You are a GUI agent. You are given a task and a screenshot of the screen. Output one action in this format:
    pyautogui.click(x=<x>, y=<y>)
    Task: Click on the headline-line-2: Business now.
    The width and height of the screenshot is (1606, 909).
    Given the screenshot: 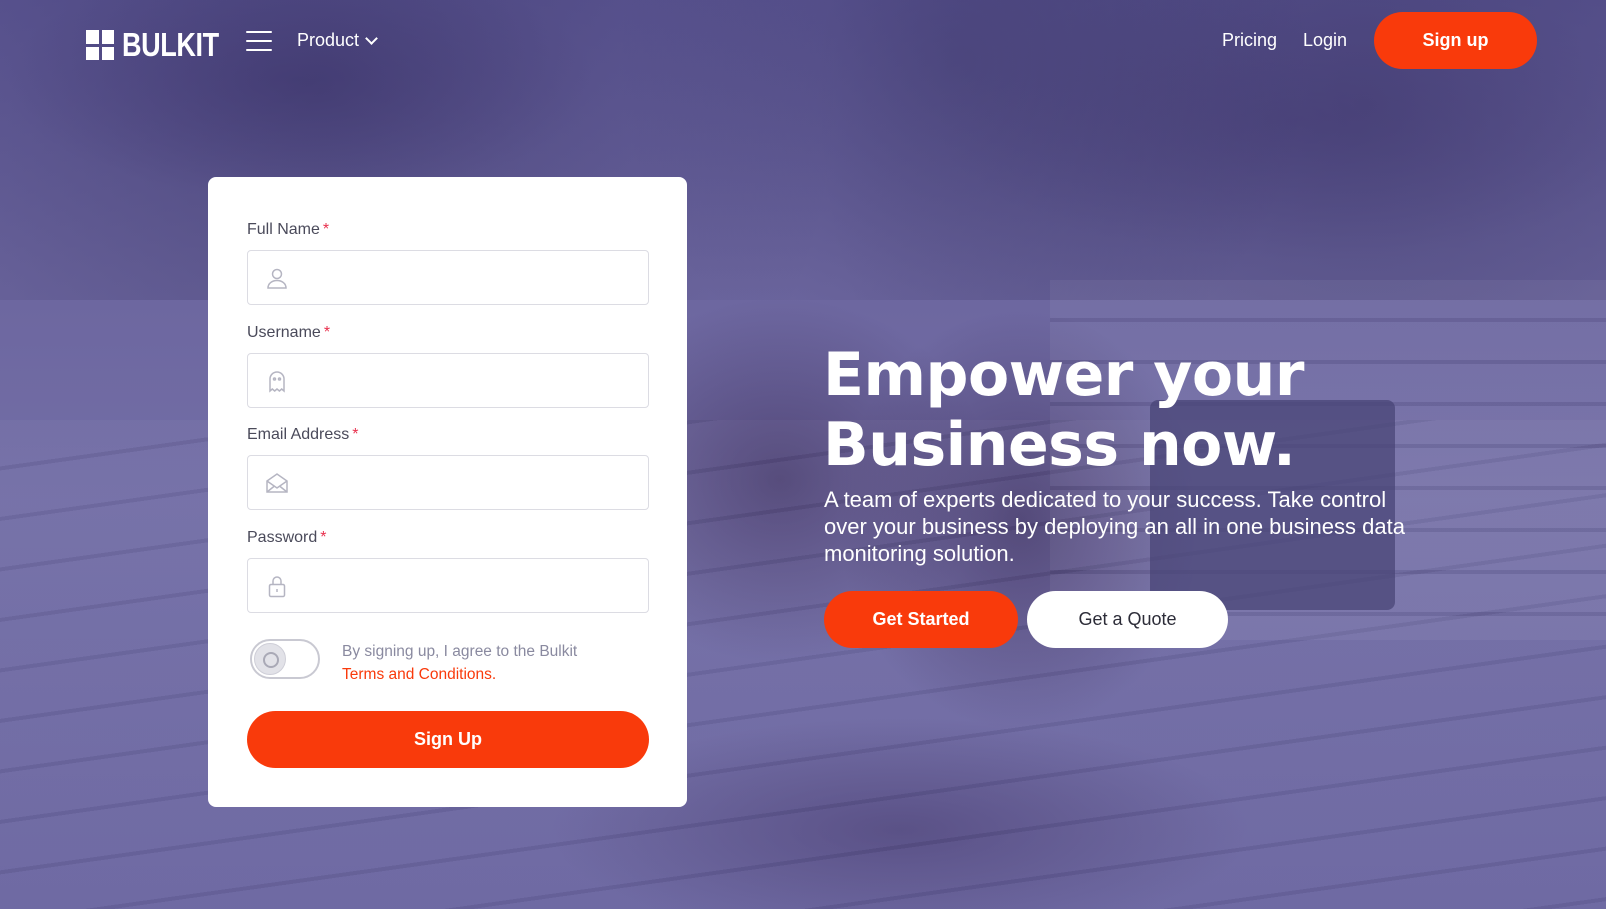 What is the action you would take?
    pyautogui.click(x=1059, y=445)
    